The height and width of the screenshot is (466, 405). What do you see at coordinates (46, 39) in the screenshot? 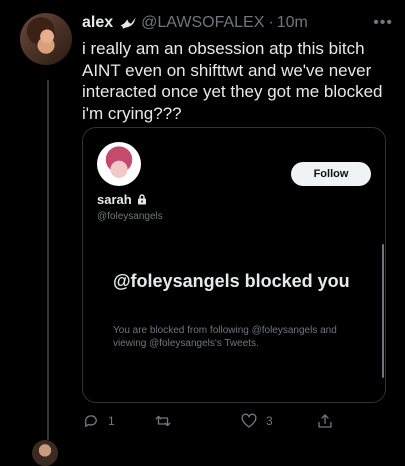
I see `user-avatar` at bounding box center [46, 39].